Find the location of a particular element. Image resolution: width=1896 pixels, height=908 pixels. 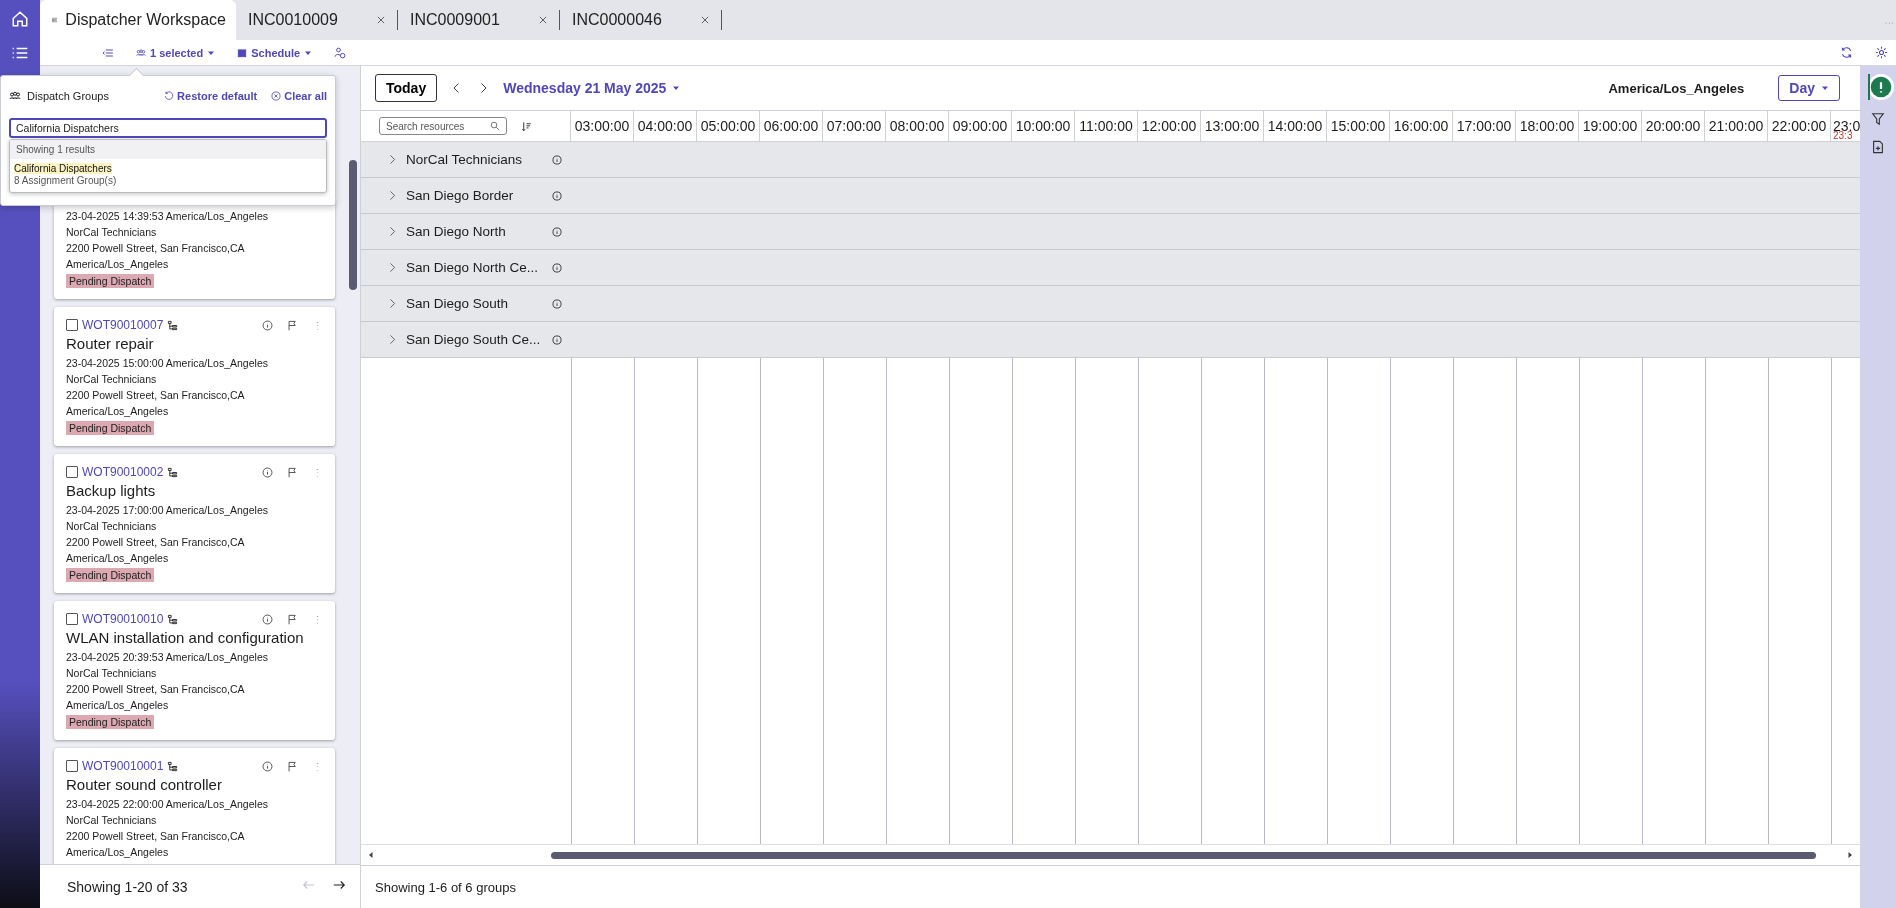

work-order-link: WOT90010010 is located at coordinates (123, 619).